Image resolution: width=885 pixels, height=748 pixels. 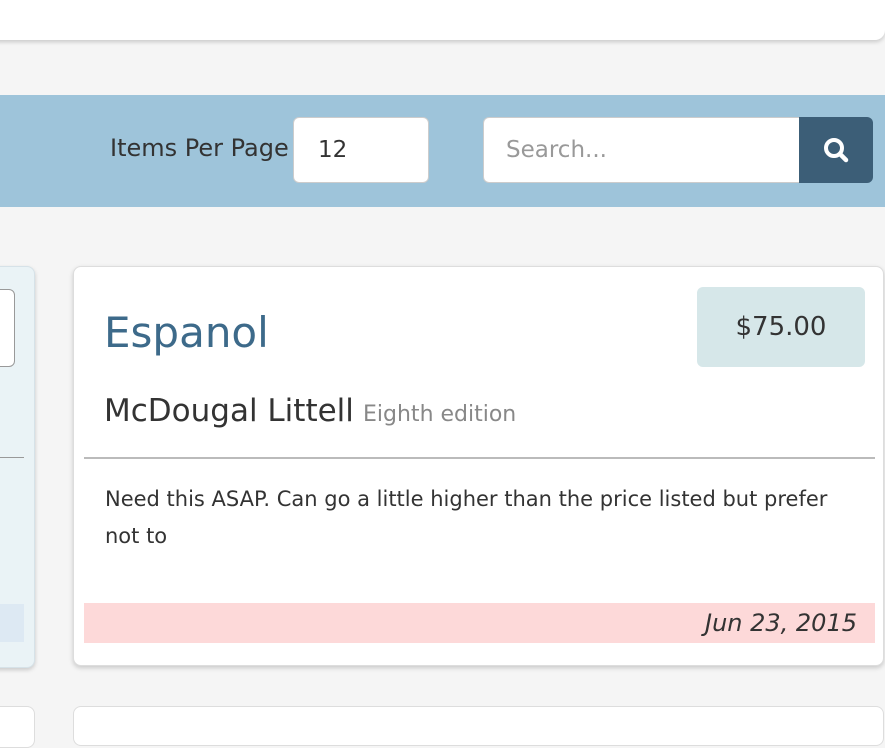 I want to click on search-input, so click(x=642, y=150).